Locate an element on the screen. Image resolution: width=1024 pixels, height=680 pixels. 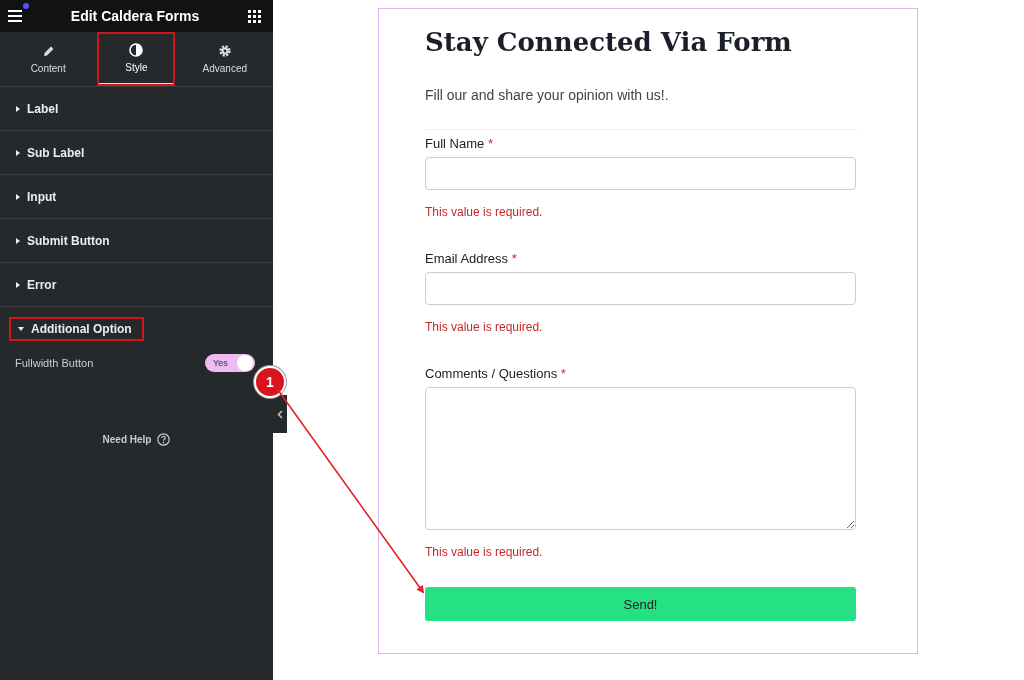
panel-title: Edit Caldera Forms is located at coordinates (135, 16).